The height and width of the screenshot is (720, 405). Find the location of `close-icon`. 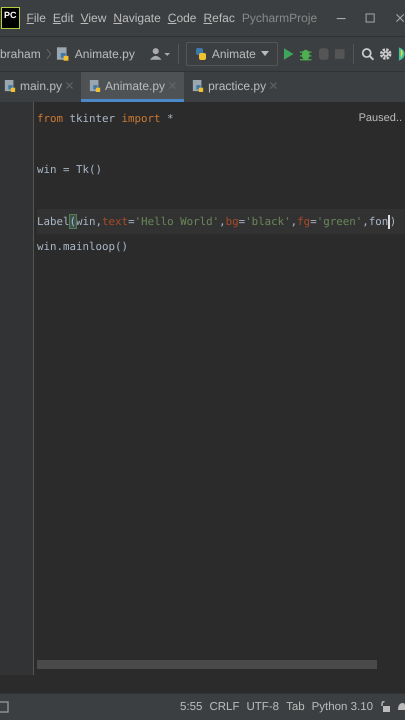

close-icon is located at coordinates (399, 18).